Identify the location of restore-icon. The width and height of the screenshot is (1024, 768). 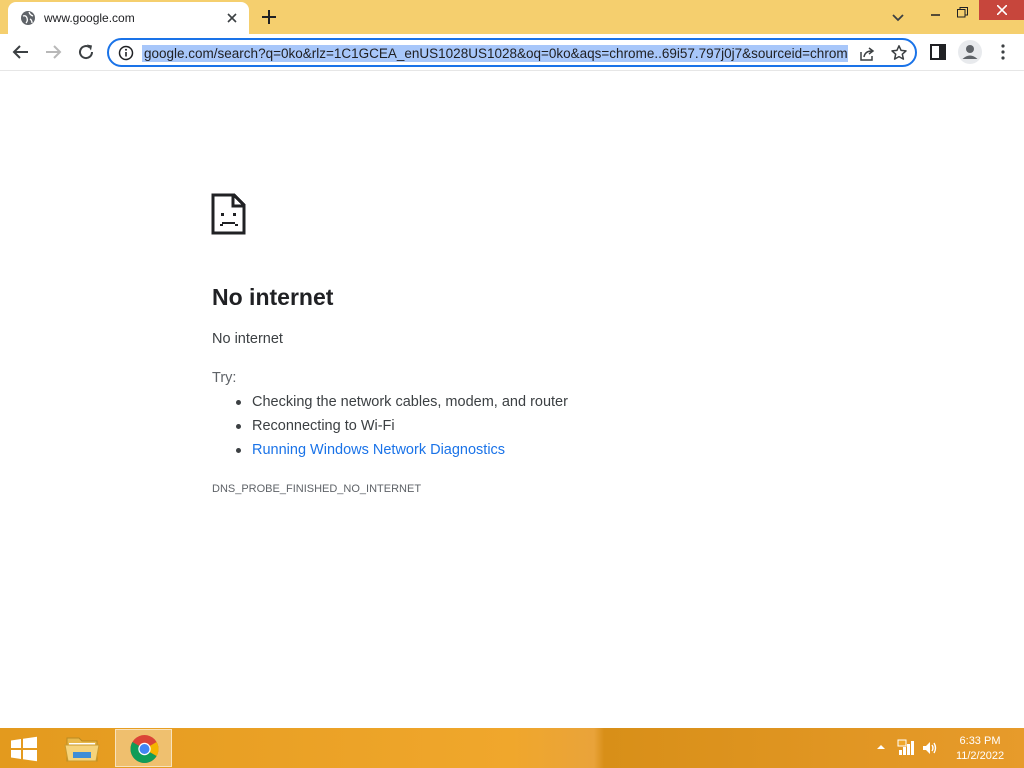
(962, 11).